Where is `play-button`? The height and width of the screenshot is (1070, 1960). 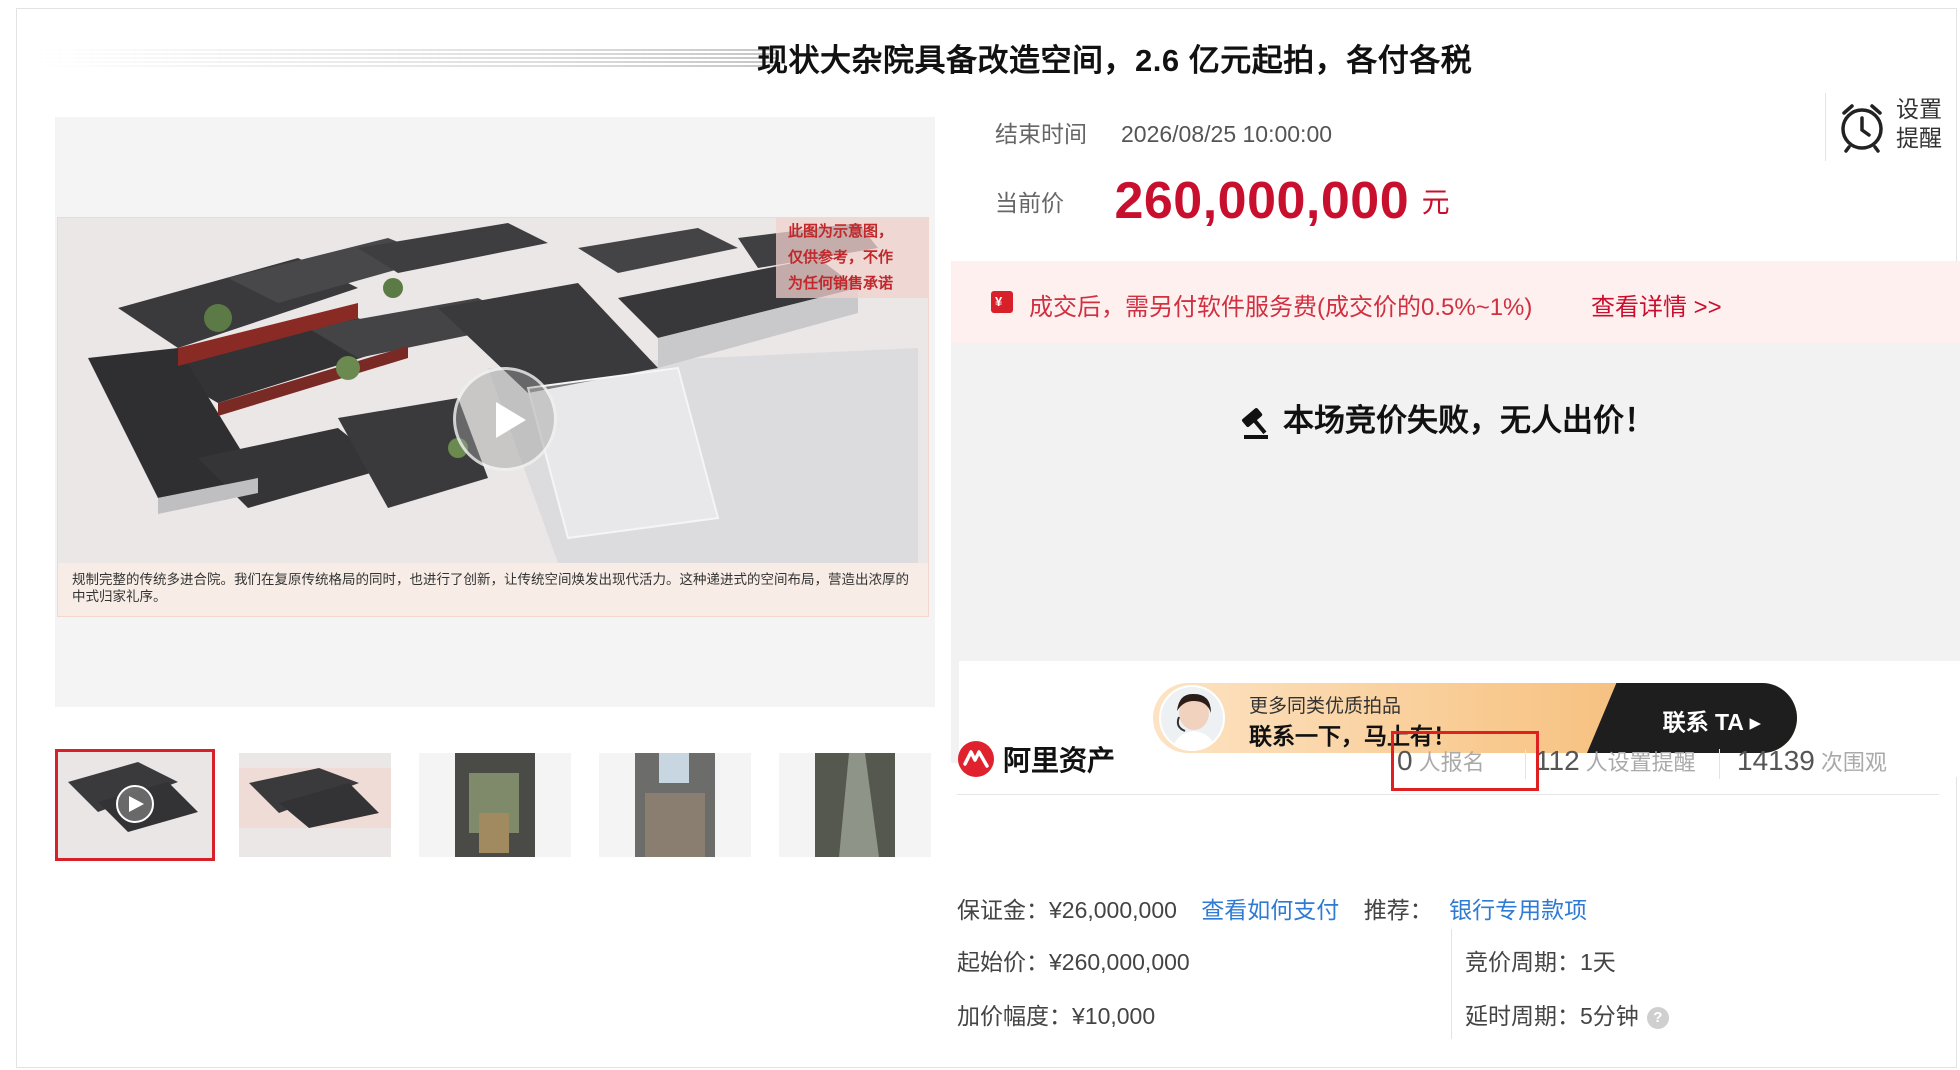 play-button is located at coordinates (505, 419).